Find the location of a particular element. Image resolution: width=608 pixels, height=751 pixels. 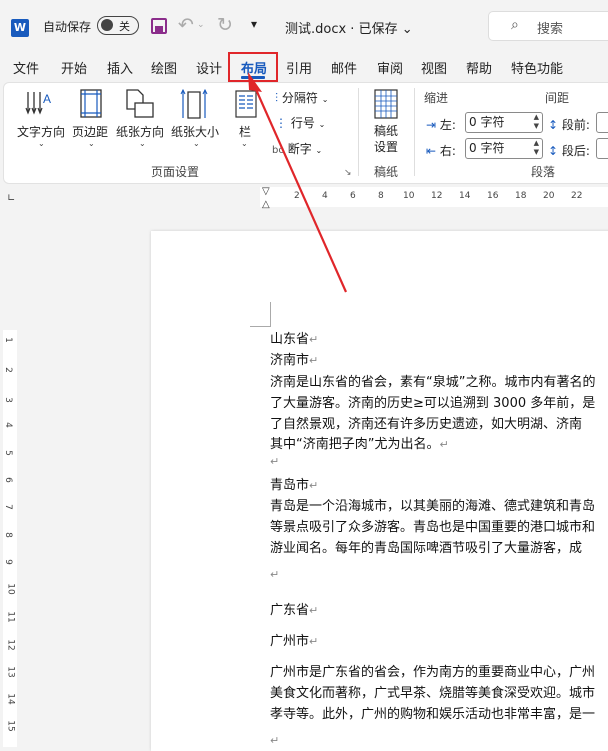

hyphenation-button: bc 断字 ⌄ is located at coordinates (297, 148).